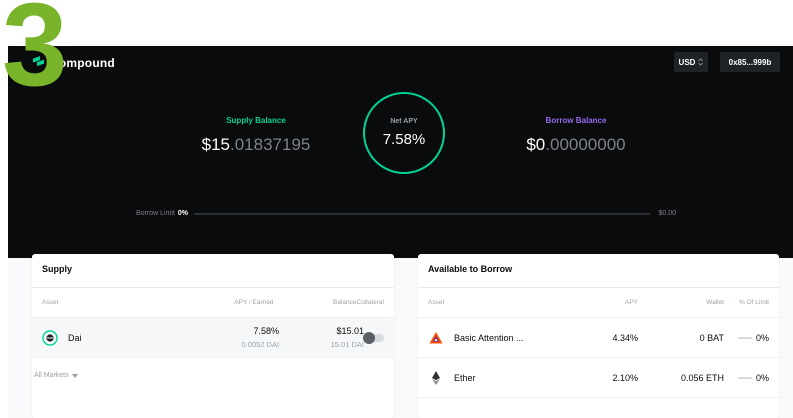  I want to click on currency-selector: USD, so click(691, 62).